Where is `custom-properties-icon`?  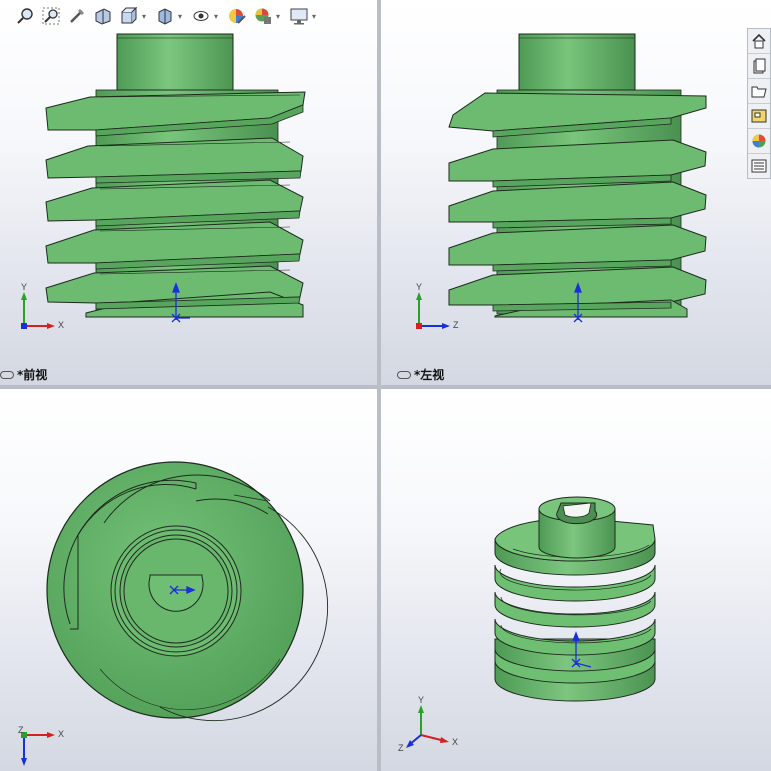
custom-properties-icon is located at coordinates (759, 166).